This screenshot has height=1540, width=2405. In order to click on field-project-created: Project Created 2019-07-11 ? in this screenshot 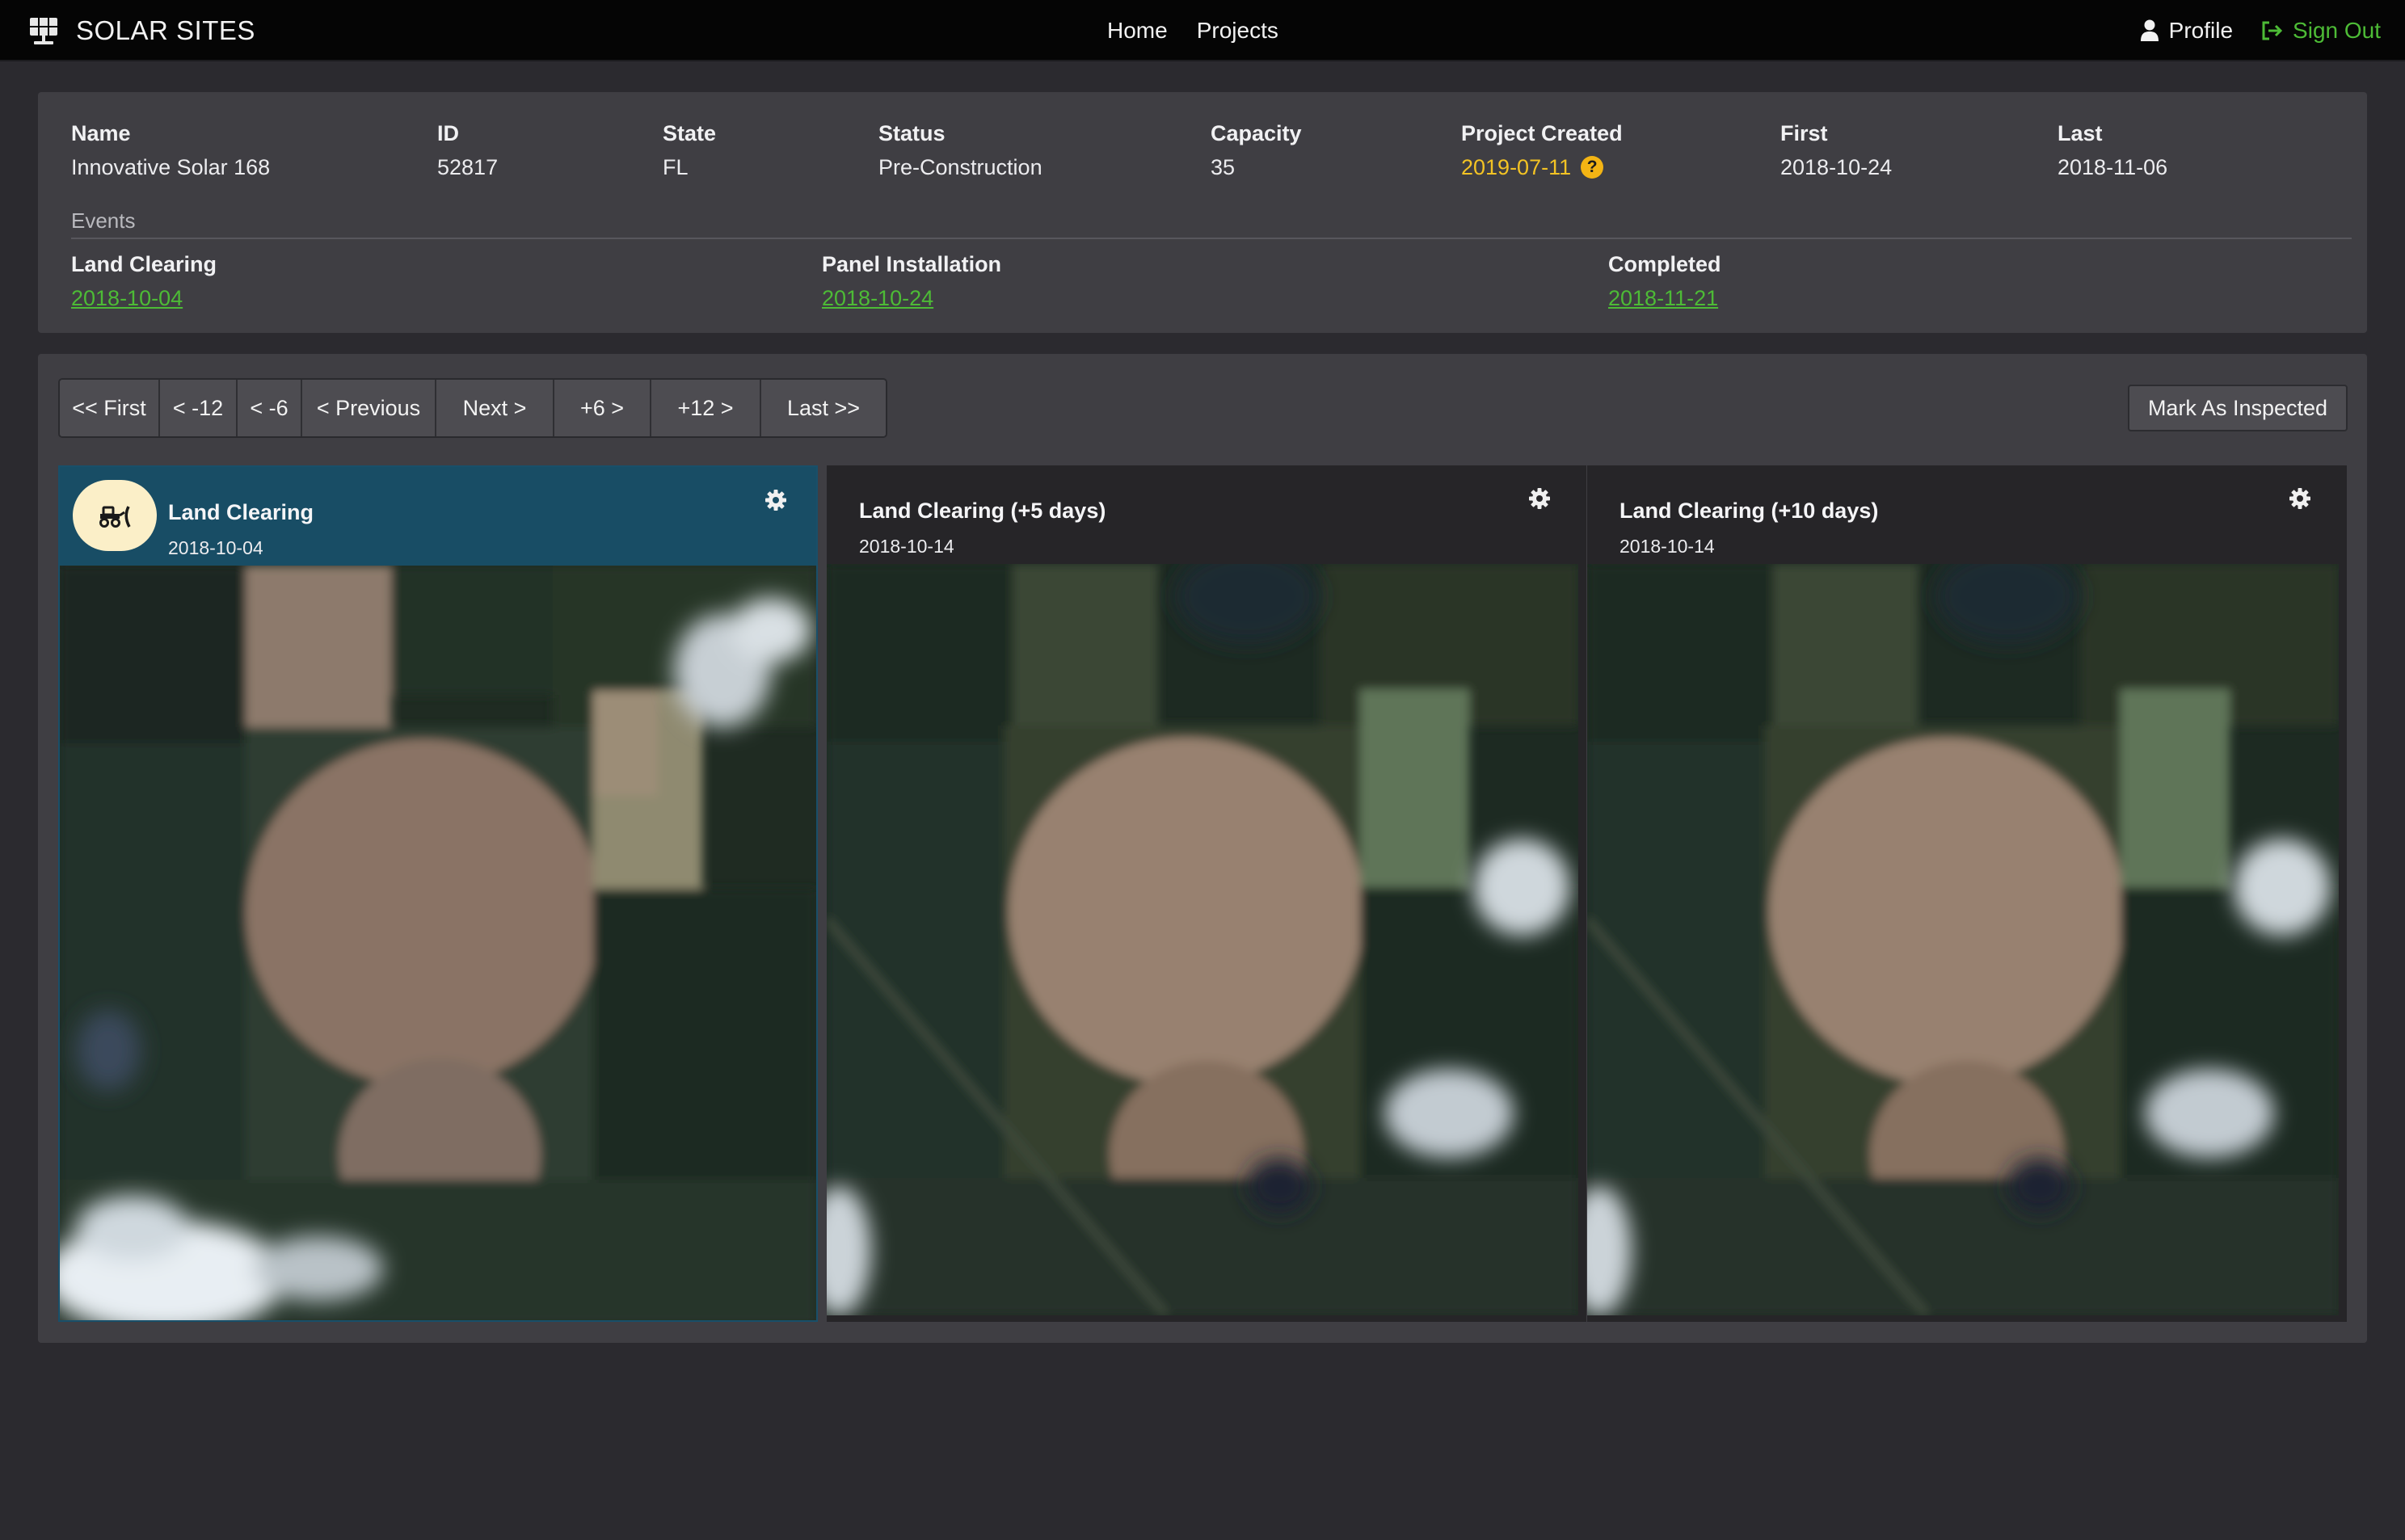, I will do `click(1542, 150)`.